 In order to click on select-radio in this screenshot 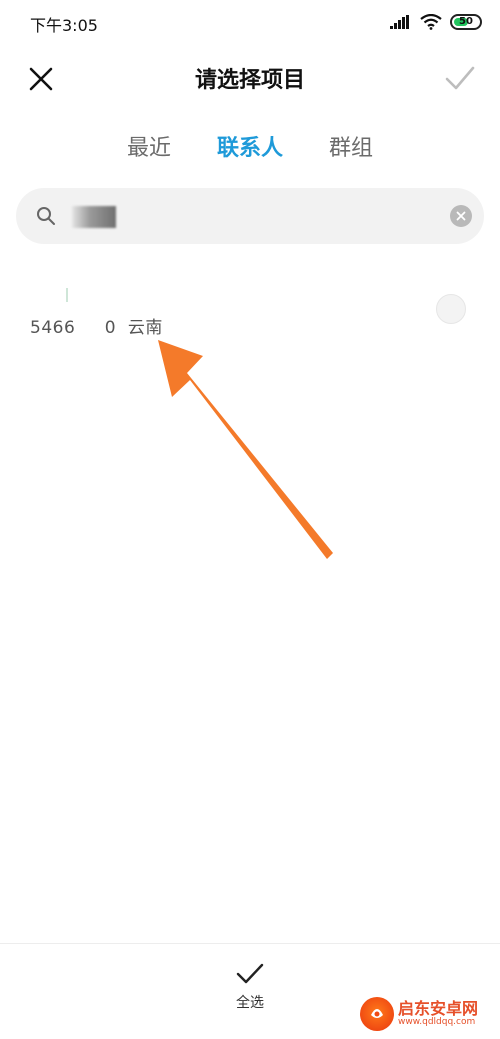, I will do `click(451, 309)`.